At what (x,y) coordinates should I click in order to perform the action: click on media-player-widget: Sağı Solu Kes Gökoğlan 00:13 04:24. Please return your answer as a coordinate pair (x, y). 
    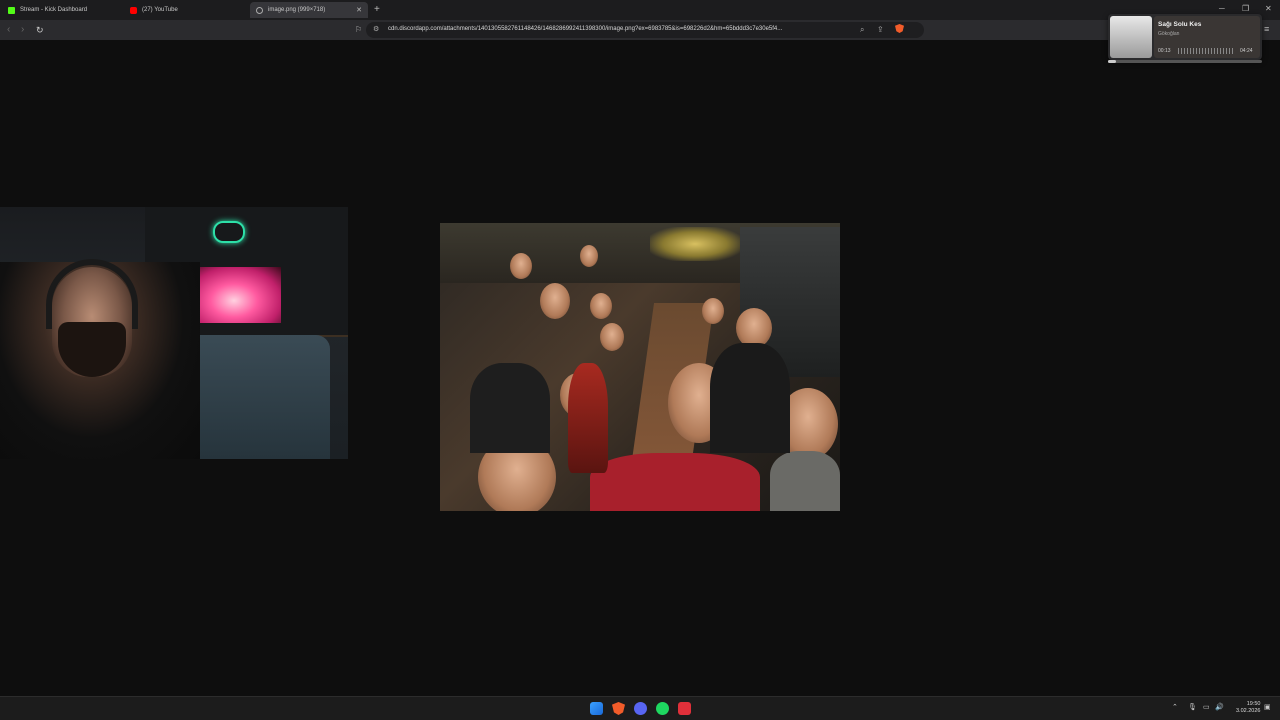
    Looking at the image, I should click on (1185, 38).